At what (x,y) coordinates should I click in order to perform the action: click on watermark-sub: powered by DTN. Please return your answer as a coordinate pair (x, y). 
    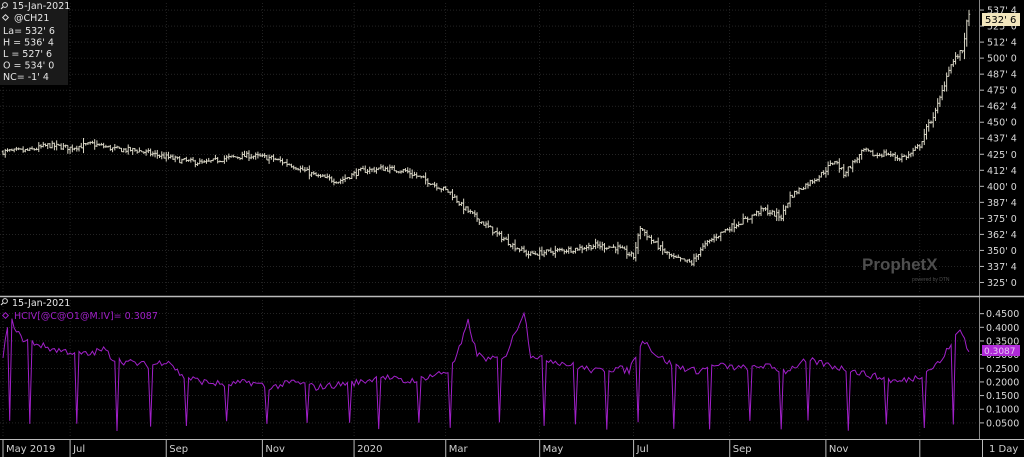
    Looking at the image, I should click on (931, 280).